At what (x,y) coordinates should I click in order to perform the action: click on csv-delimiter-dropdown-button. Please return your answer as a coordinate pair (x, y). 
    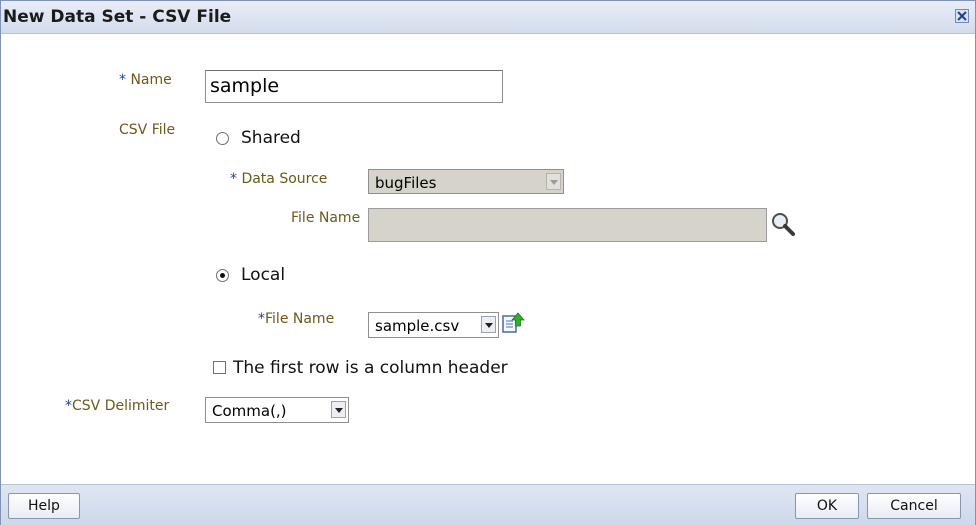
    Looking at the image, I should click on (338, 409).